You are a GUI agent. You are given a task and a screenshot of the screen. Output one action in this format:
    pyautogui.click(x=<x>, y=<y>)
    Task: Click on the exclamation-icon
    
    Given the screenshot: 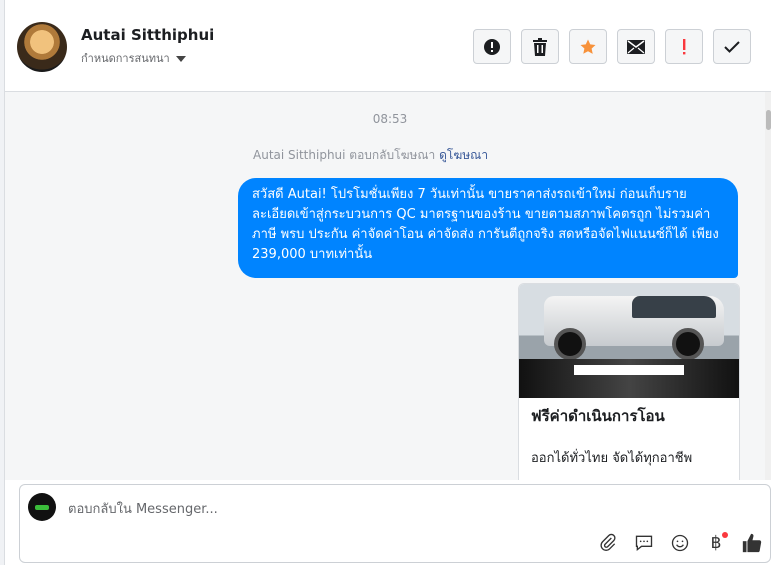 What is the action you would take?
    pyautogui.click(x=684, y=46)
    